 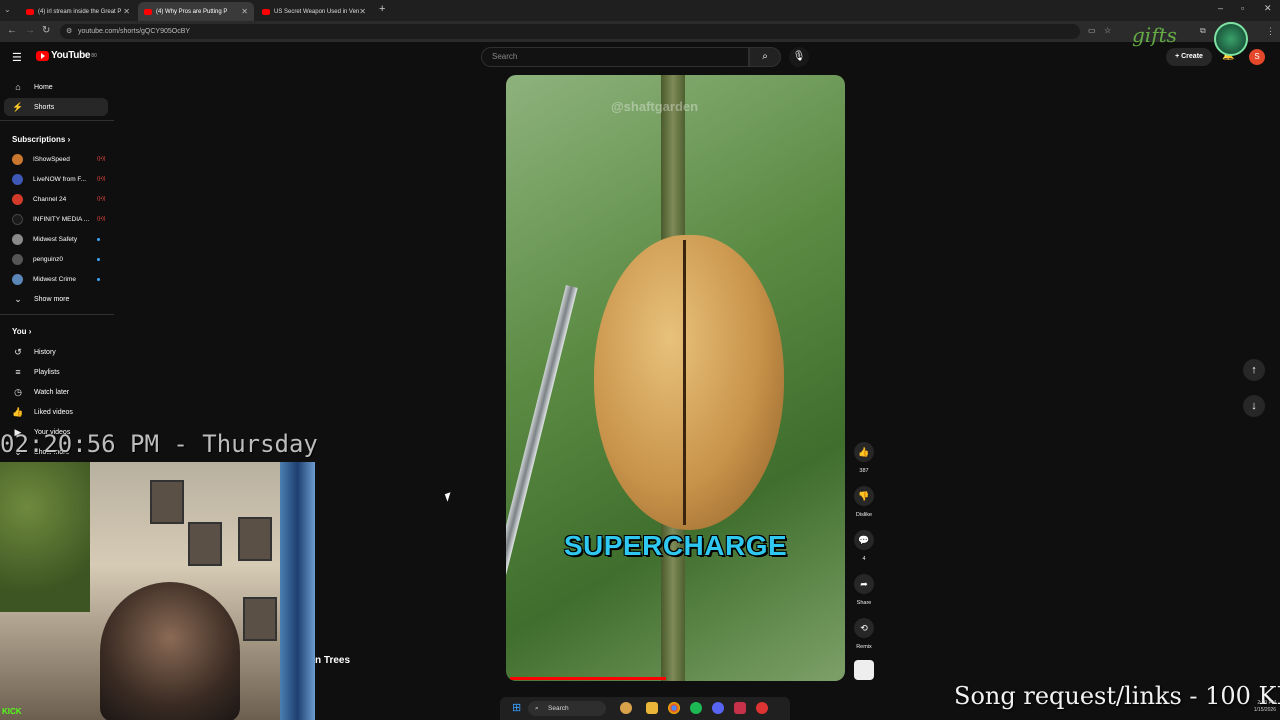 What do you see at coordinates (675, 545) in the screenshot?
I see `video-caption: SUPERCHARGE` at bounding box center [675, 545].